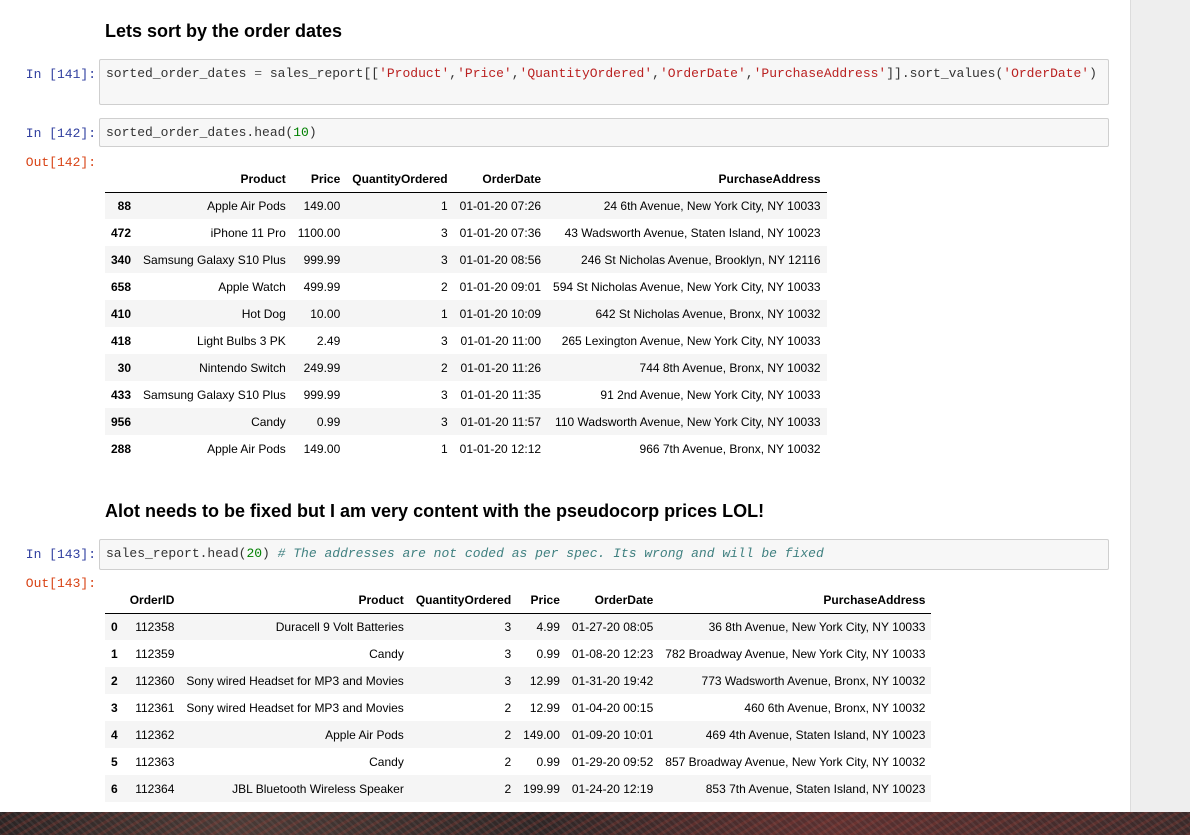 This screenshot has width=1190, height=835. What do you see at coordinates (200, 132) in the screenshot?
I see `code-token: sorted_order_dates.head(` at bounding box center [200, 132].